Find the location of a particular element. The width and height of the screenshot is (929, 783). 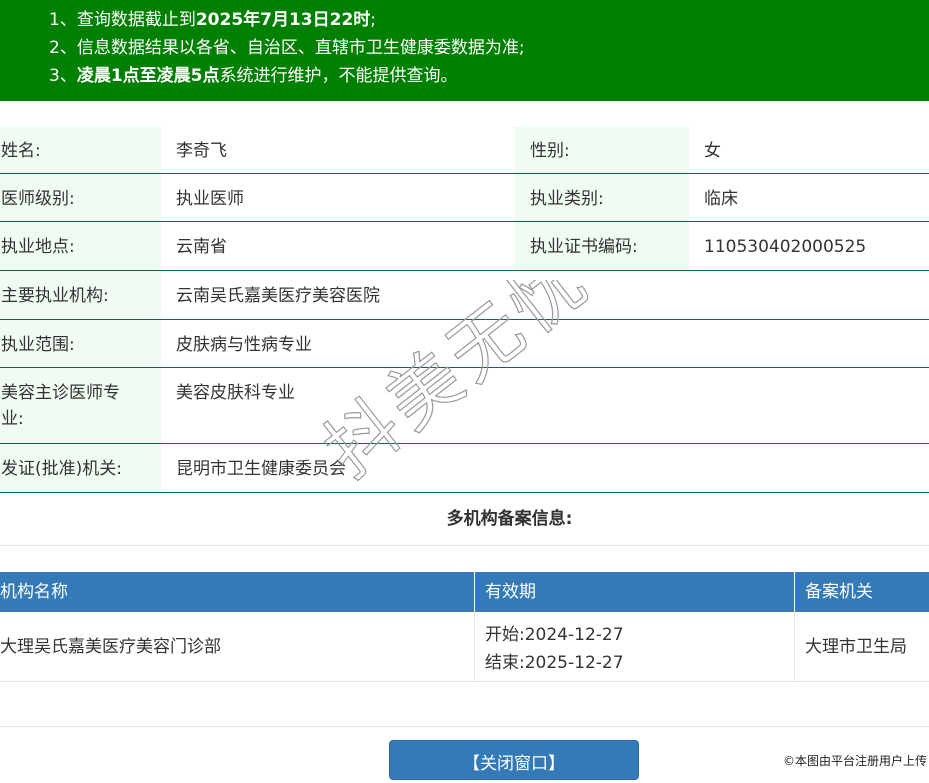

row-org-name: 大理吴氏嘉美医疗美容门诊部 is located at coordinates (237, 646).